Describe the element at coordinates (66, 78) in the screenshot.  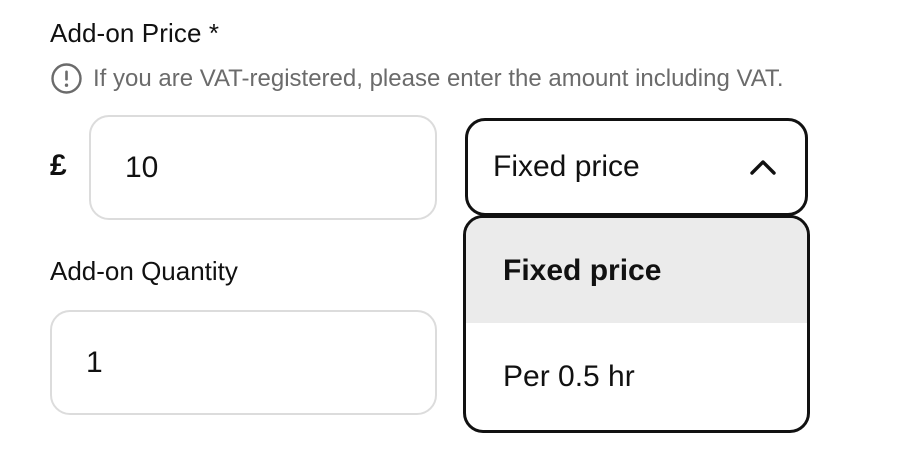
I see `exclamation-circle-icon` at that location.